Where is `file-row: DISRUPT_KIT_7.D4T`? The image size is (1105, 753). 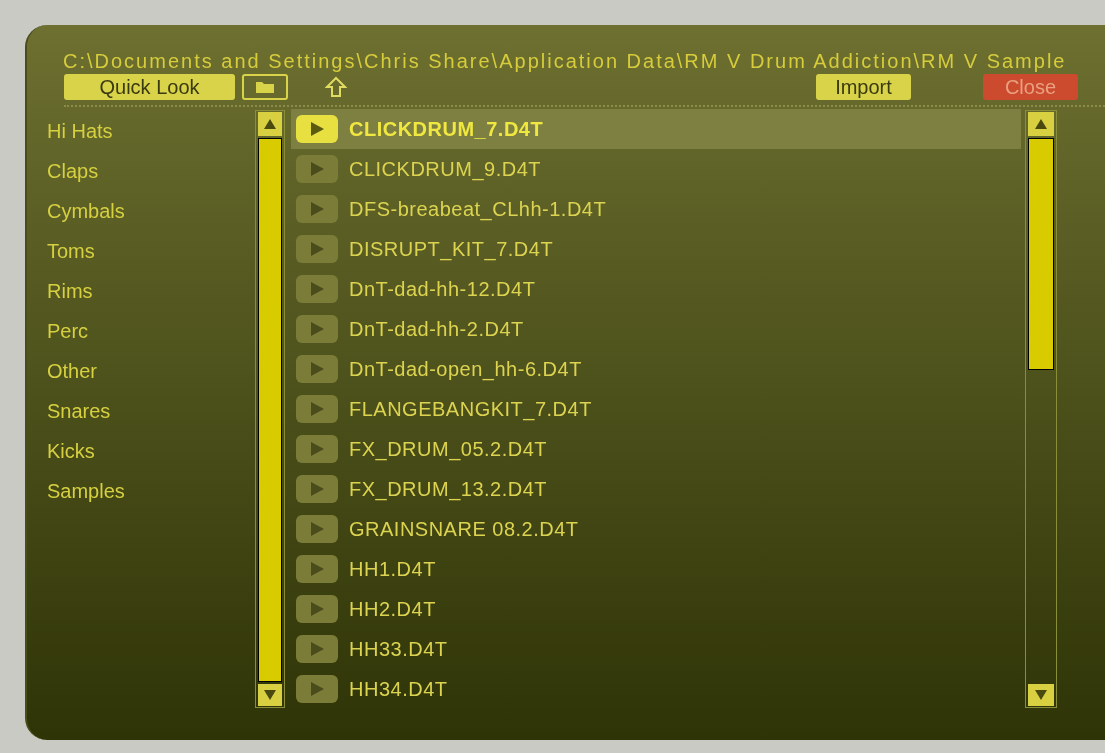 file-row: DISRUPT_KIT_7.D4T is located at coordinates (656, 249).